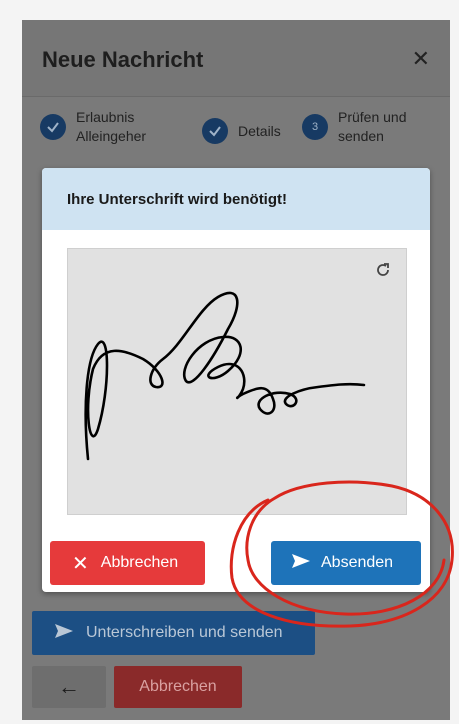  What do you see at coordinates (259, 130) in the screenshot?
I see `step-label: Details` at bounding box center [259, 130].